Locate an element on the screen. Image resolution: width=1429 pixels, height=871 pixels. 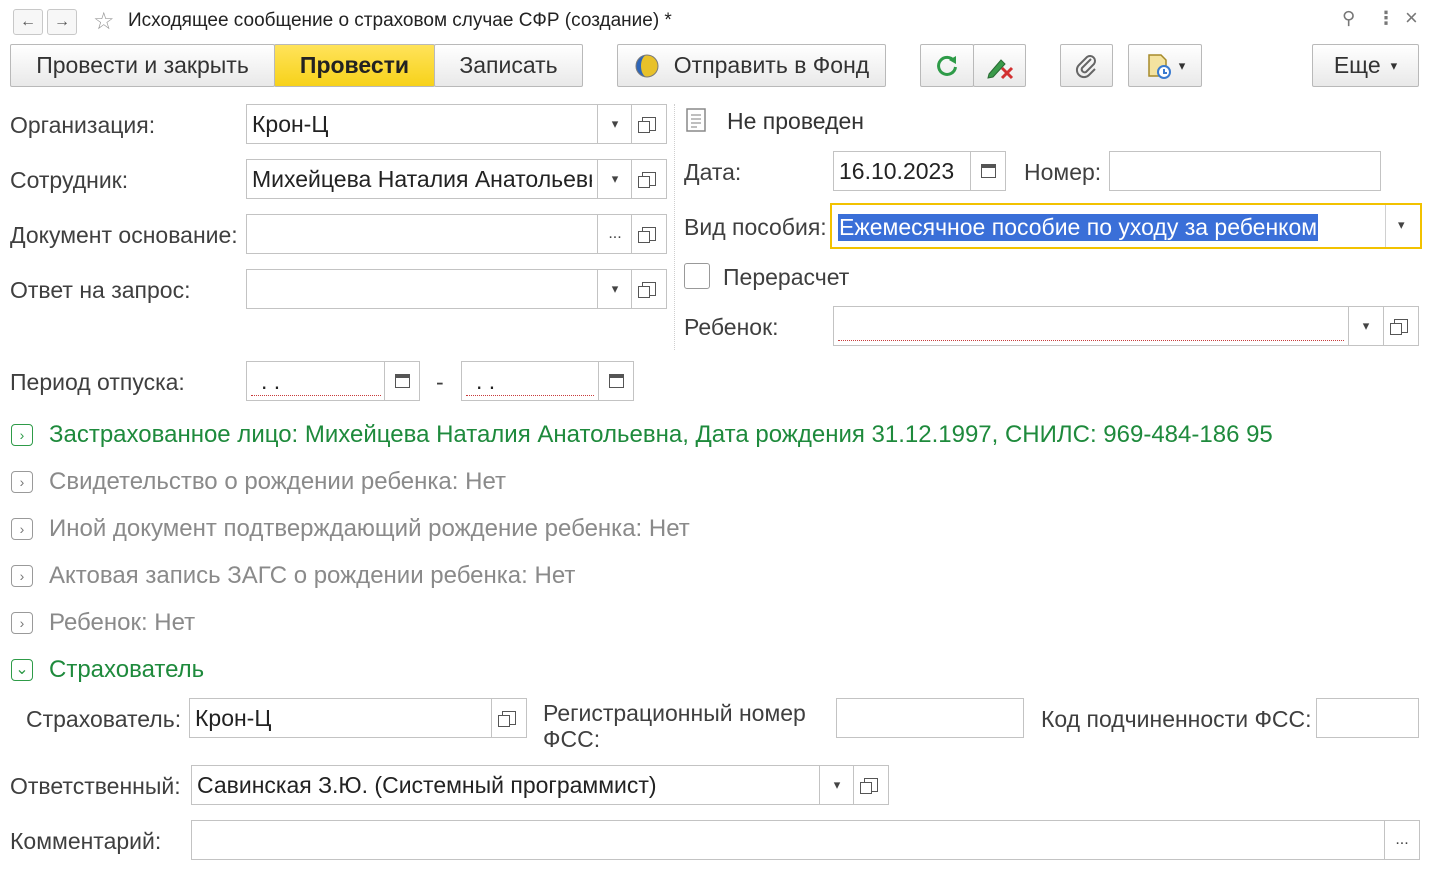
pencil-delete-icon is located at coordinates (999, 68).